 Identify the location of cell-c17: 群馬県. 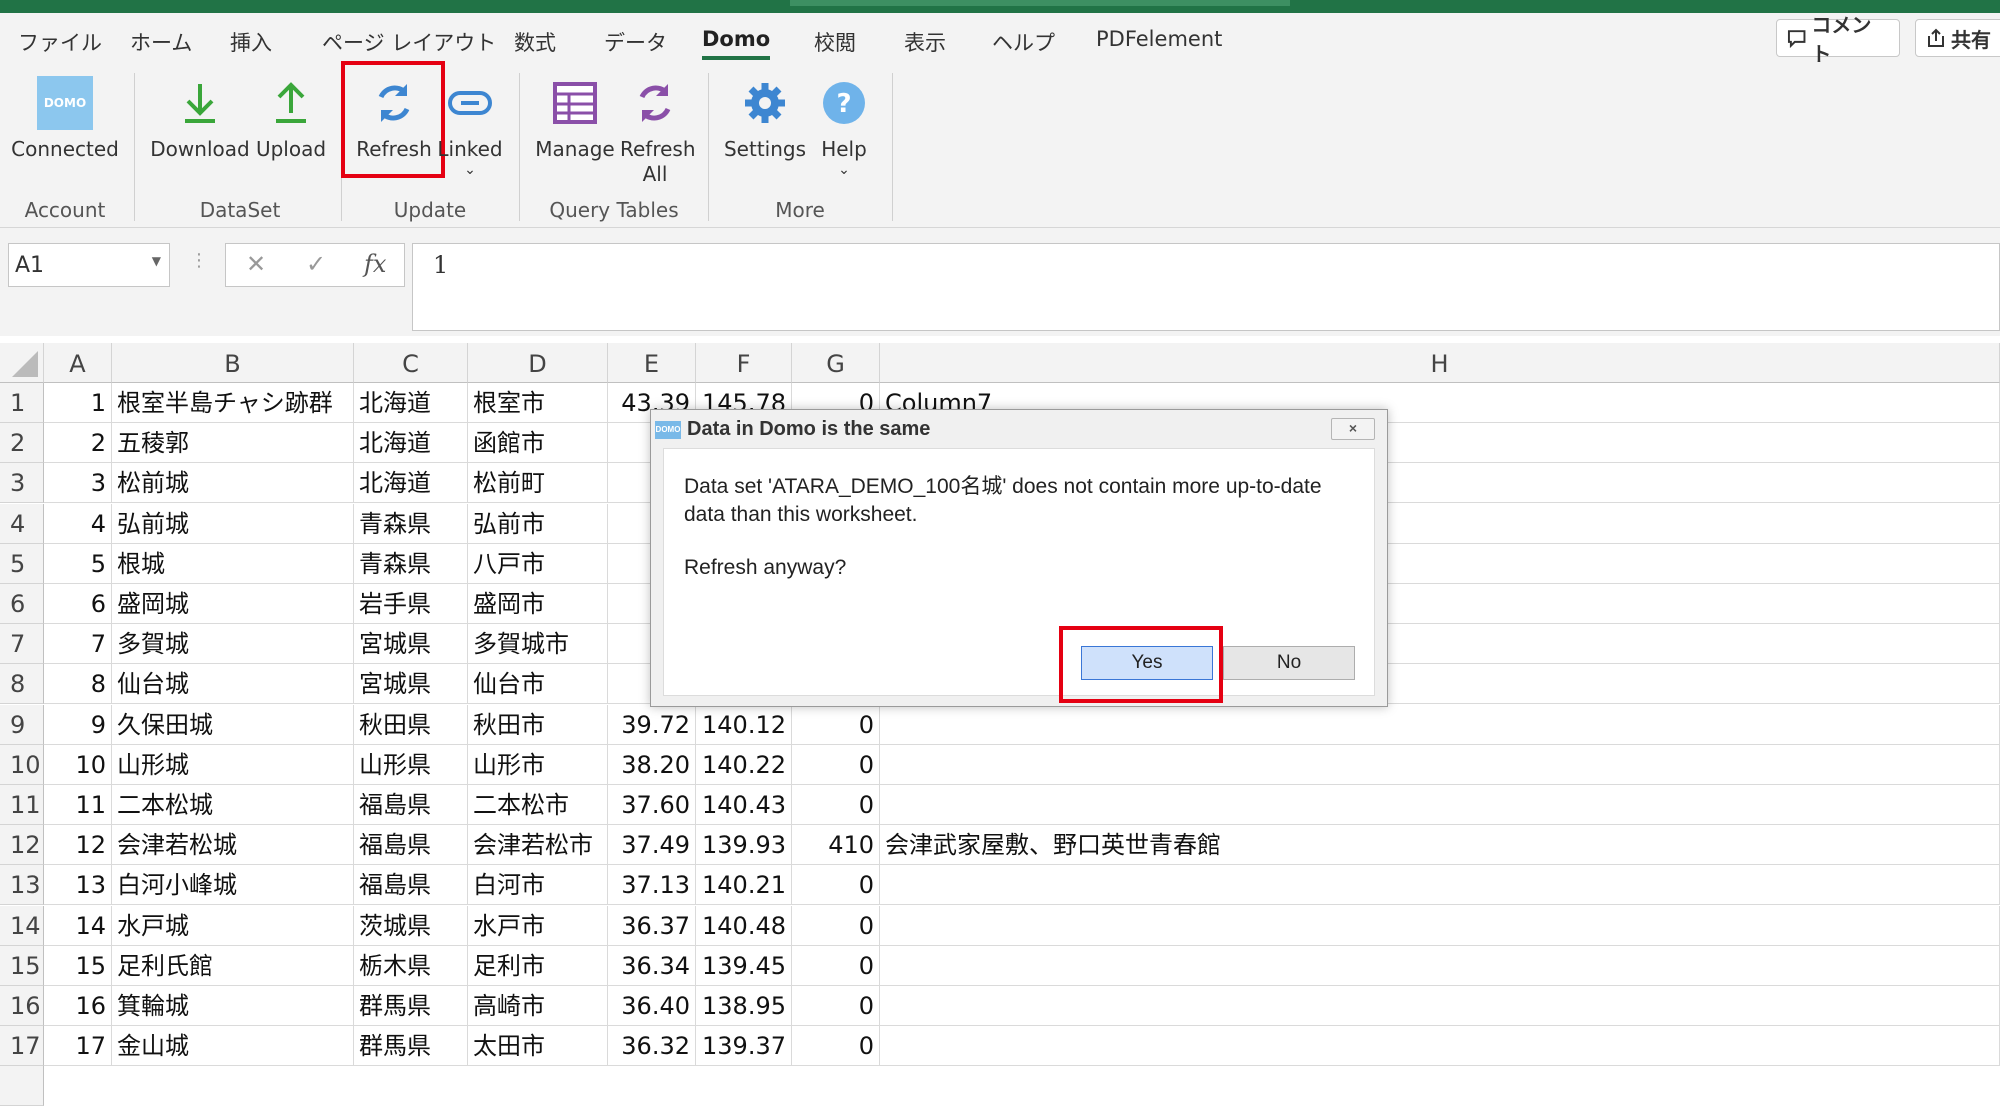
(411, 1046).